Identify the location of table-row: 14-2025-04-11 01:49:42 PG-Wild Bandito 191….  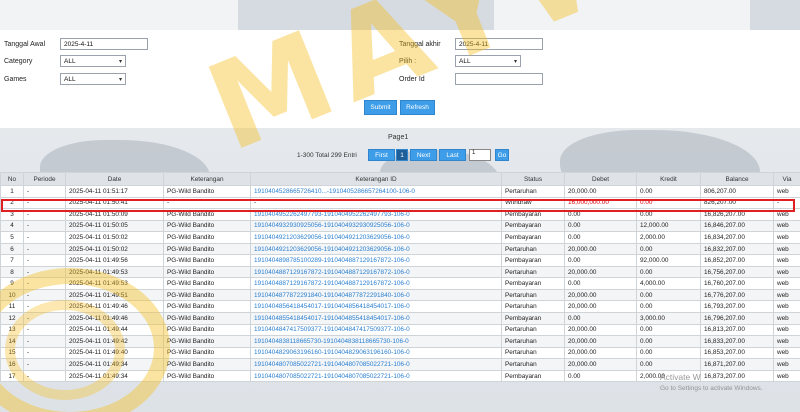
(400, 341).